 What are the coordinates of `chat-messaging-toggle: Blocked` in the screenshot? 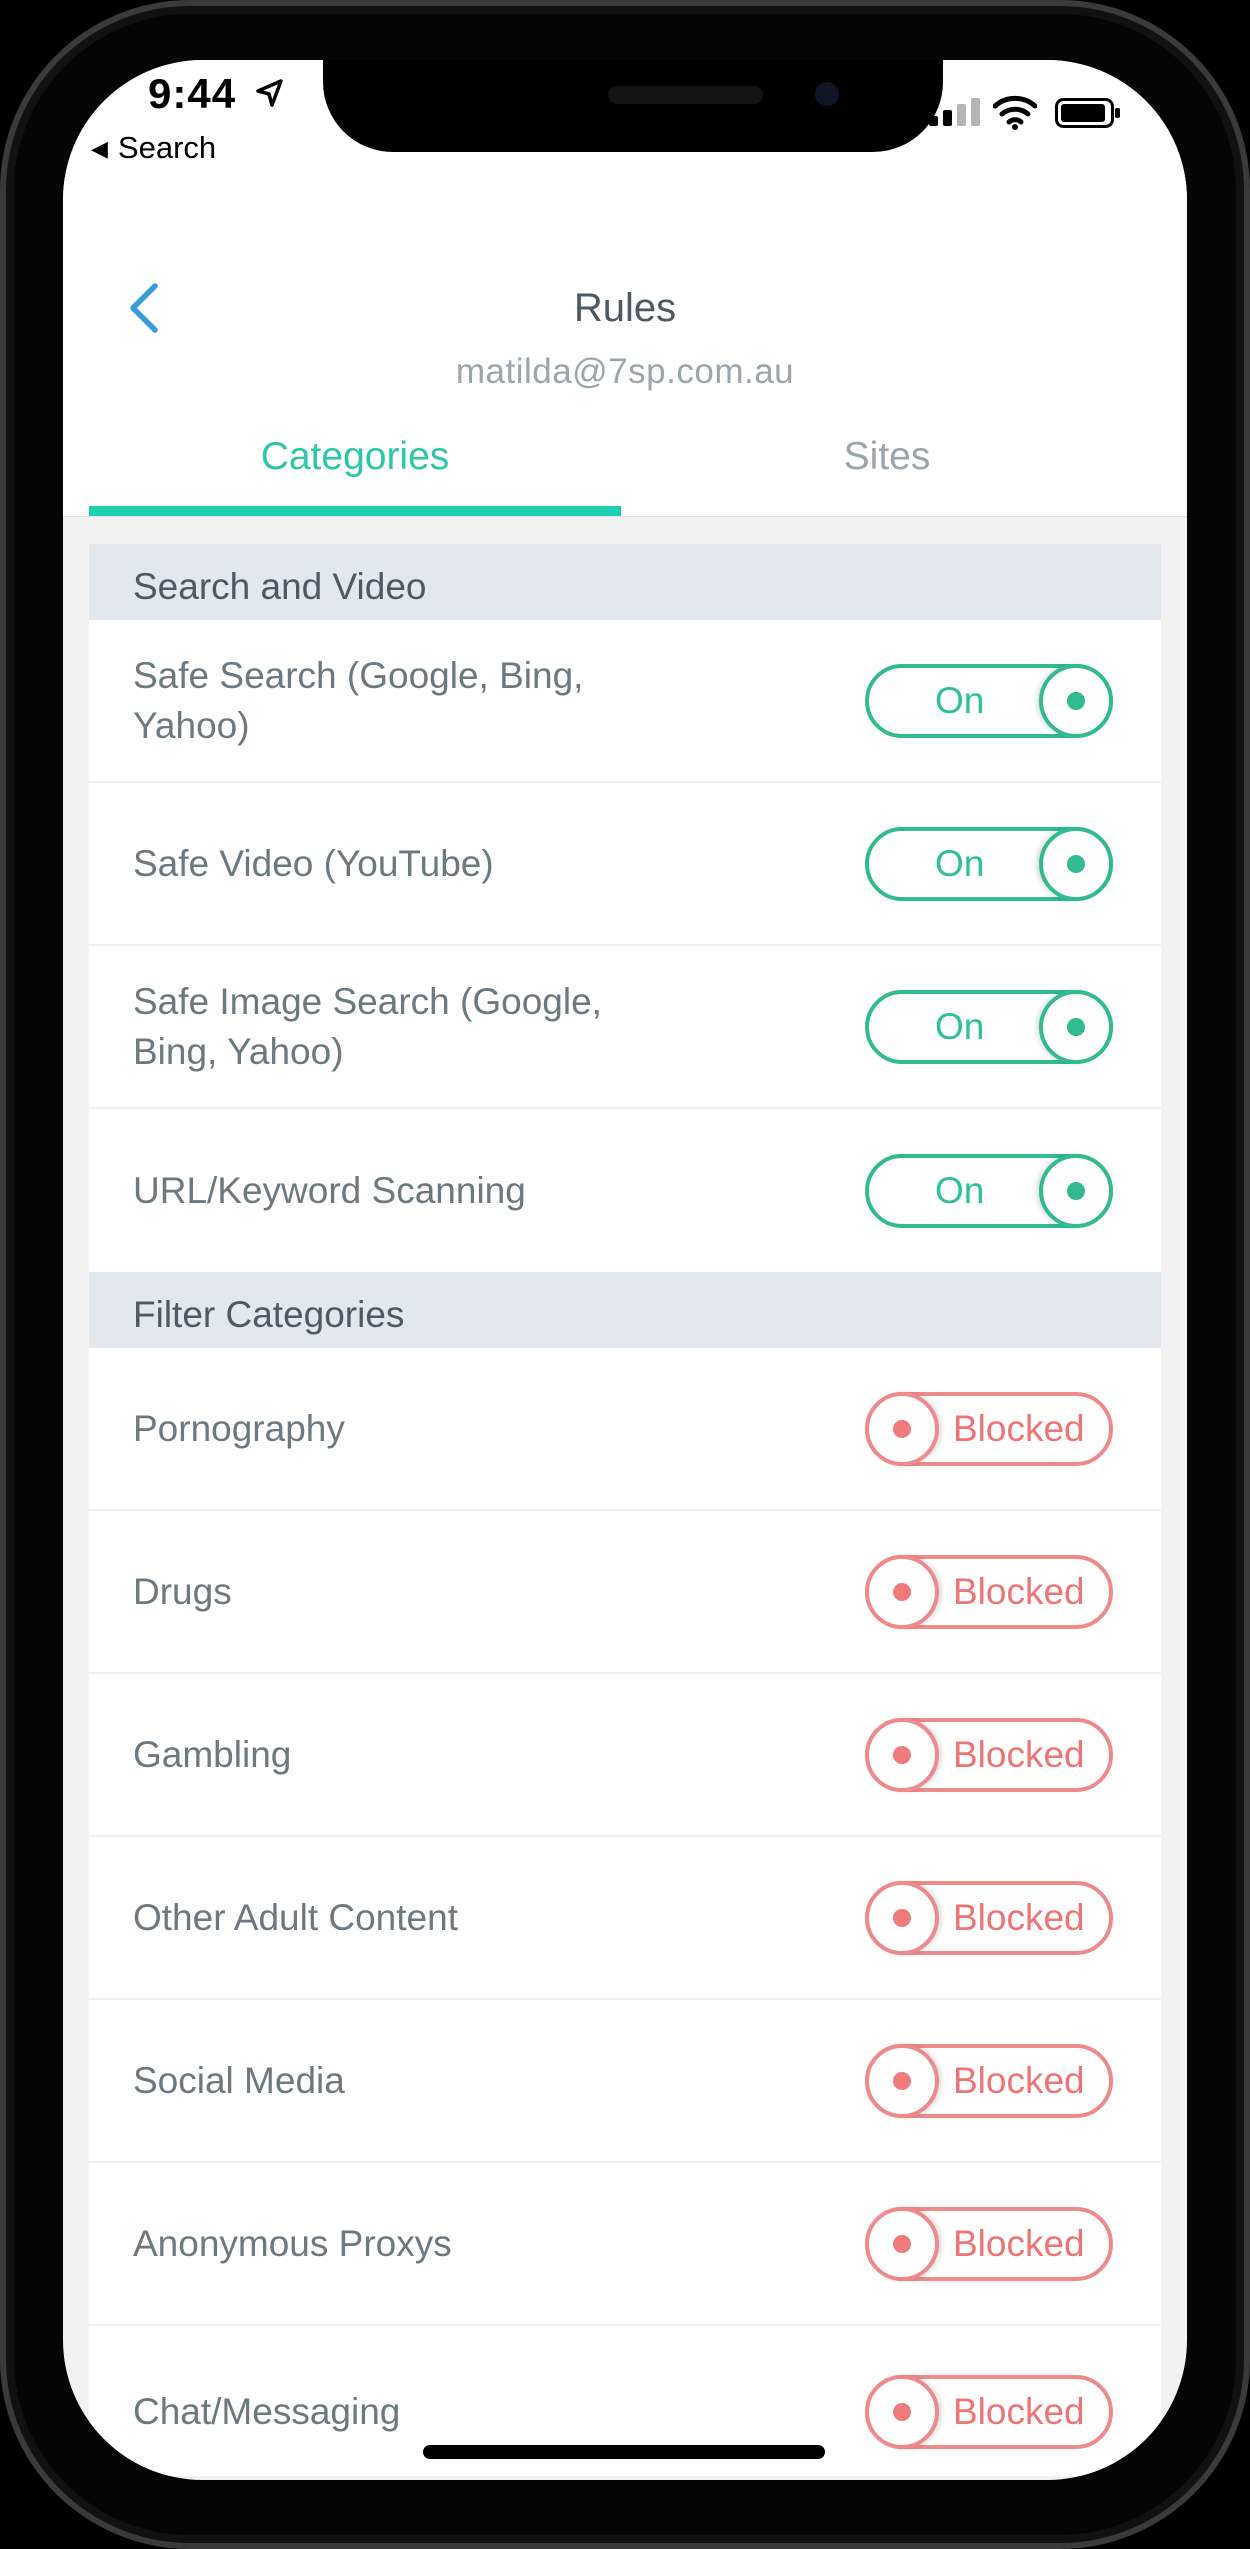 It's located at (989, 2411).